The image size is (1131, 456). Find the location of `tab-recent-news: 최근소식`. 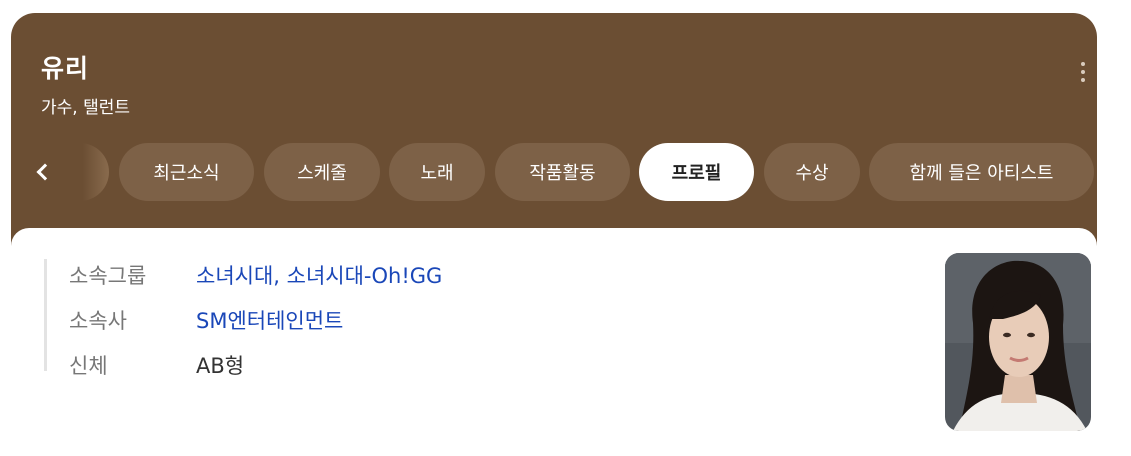

tab-recent-news: 최근소식 is located at coordinates (186, 172).